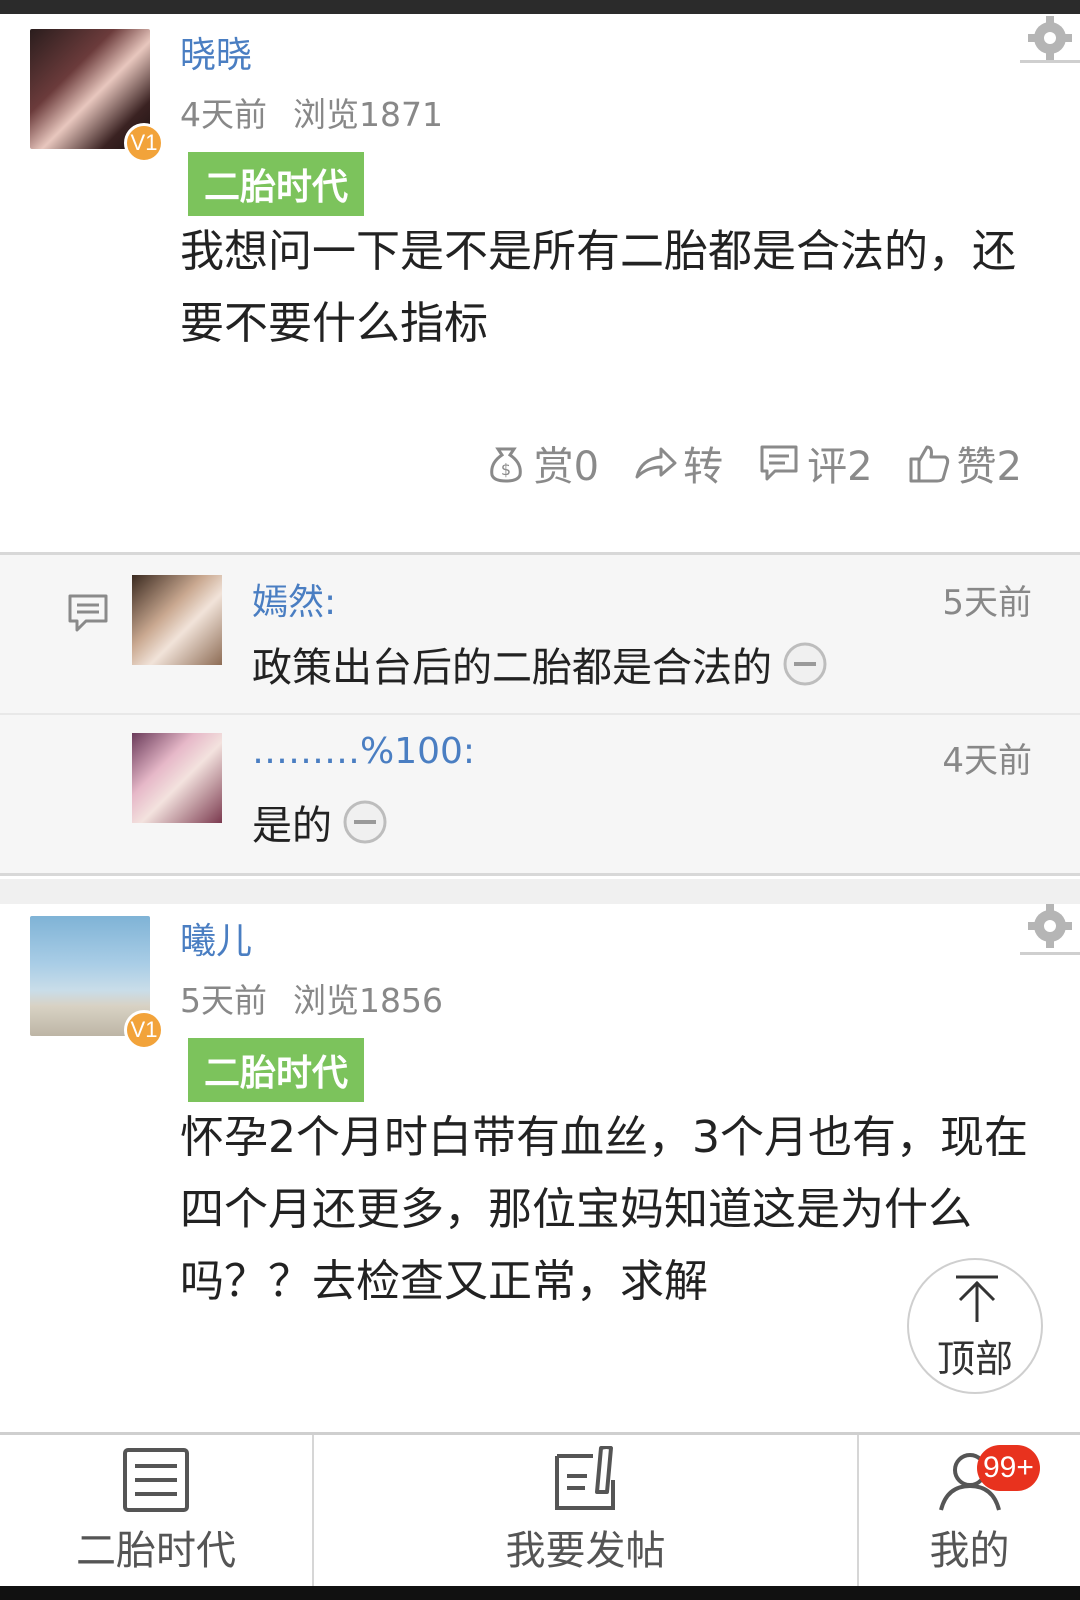  What do you see at coordinates (987, 603) in the screenshot?
I see `comment-time: 5天前` at bounding box center [987, 603].